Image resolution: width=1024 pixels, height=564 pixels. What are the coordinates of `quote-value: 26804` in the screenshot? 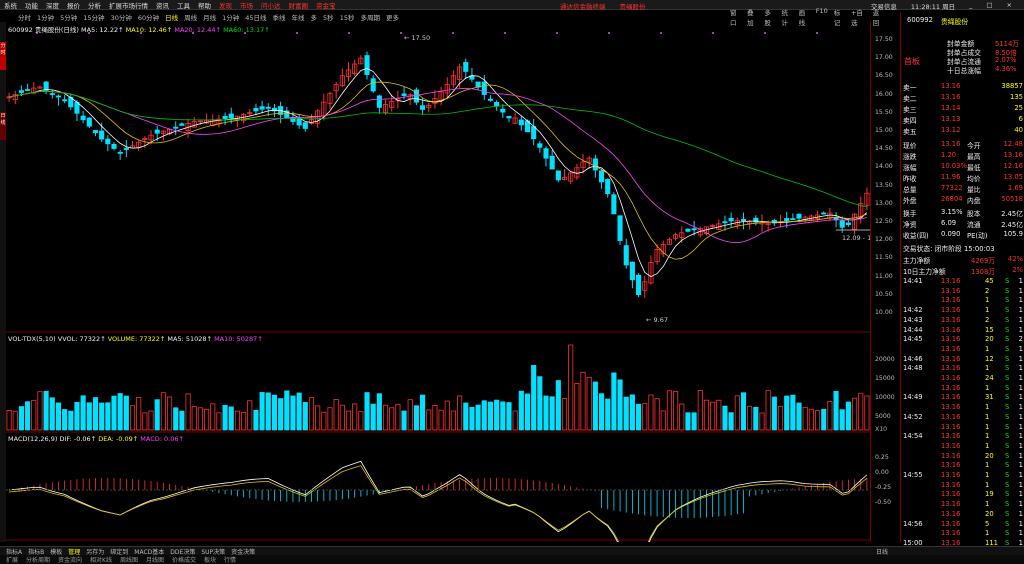 It's located at (952, 199).